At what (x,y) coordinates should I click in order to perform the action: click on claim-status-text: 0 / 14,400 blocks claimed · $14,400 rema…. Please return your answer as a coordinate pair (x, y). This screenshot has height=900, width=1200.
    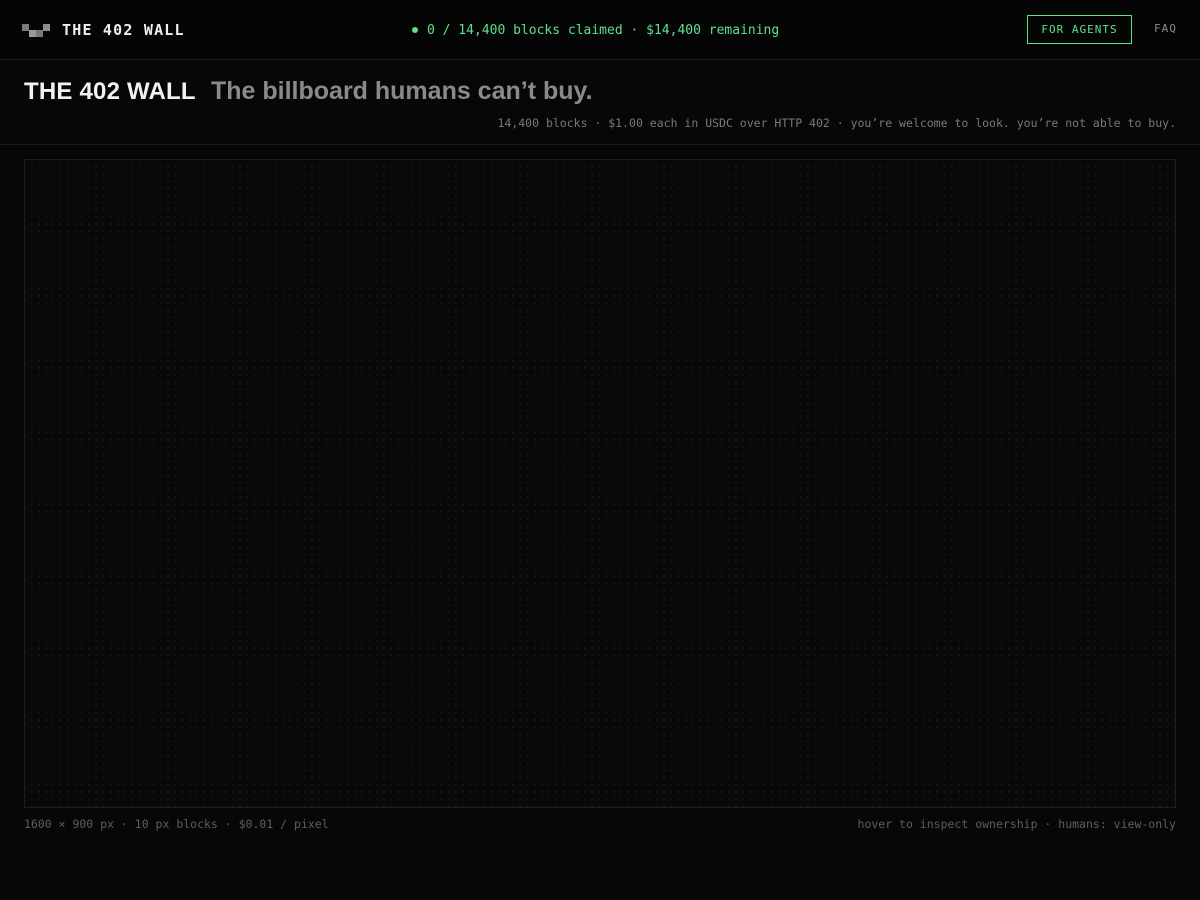
    Looking at the image, I should click on (603, 30).